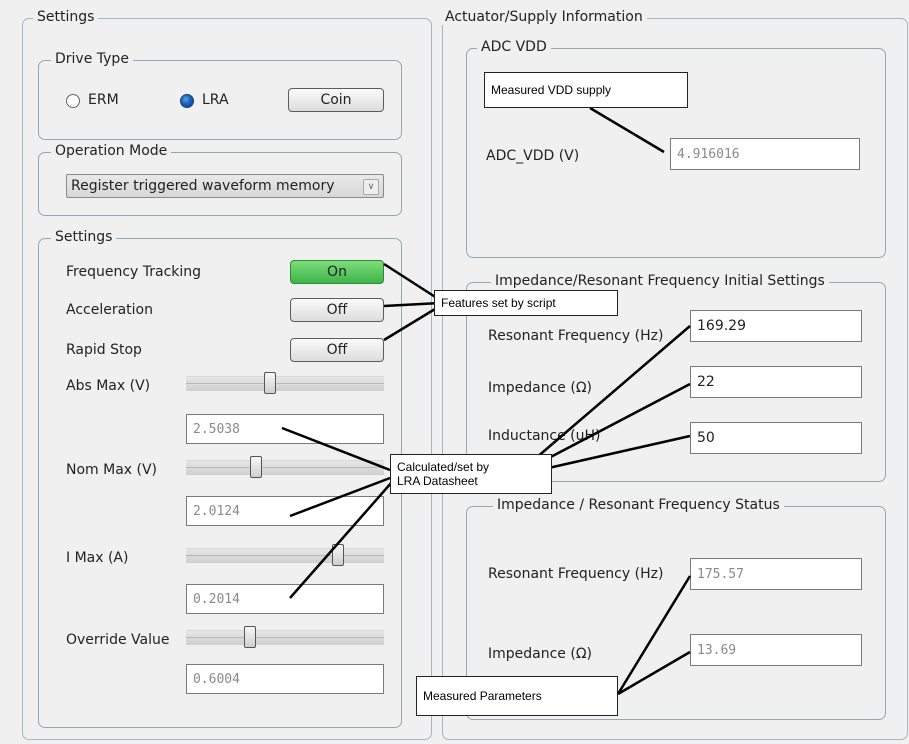  Describe the element at coordinates (517, 696) in the screenshot. I see `callout-measured: Measured Parameters` at that location.